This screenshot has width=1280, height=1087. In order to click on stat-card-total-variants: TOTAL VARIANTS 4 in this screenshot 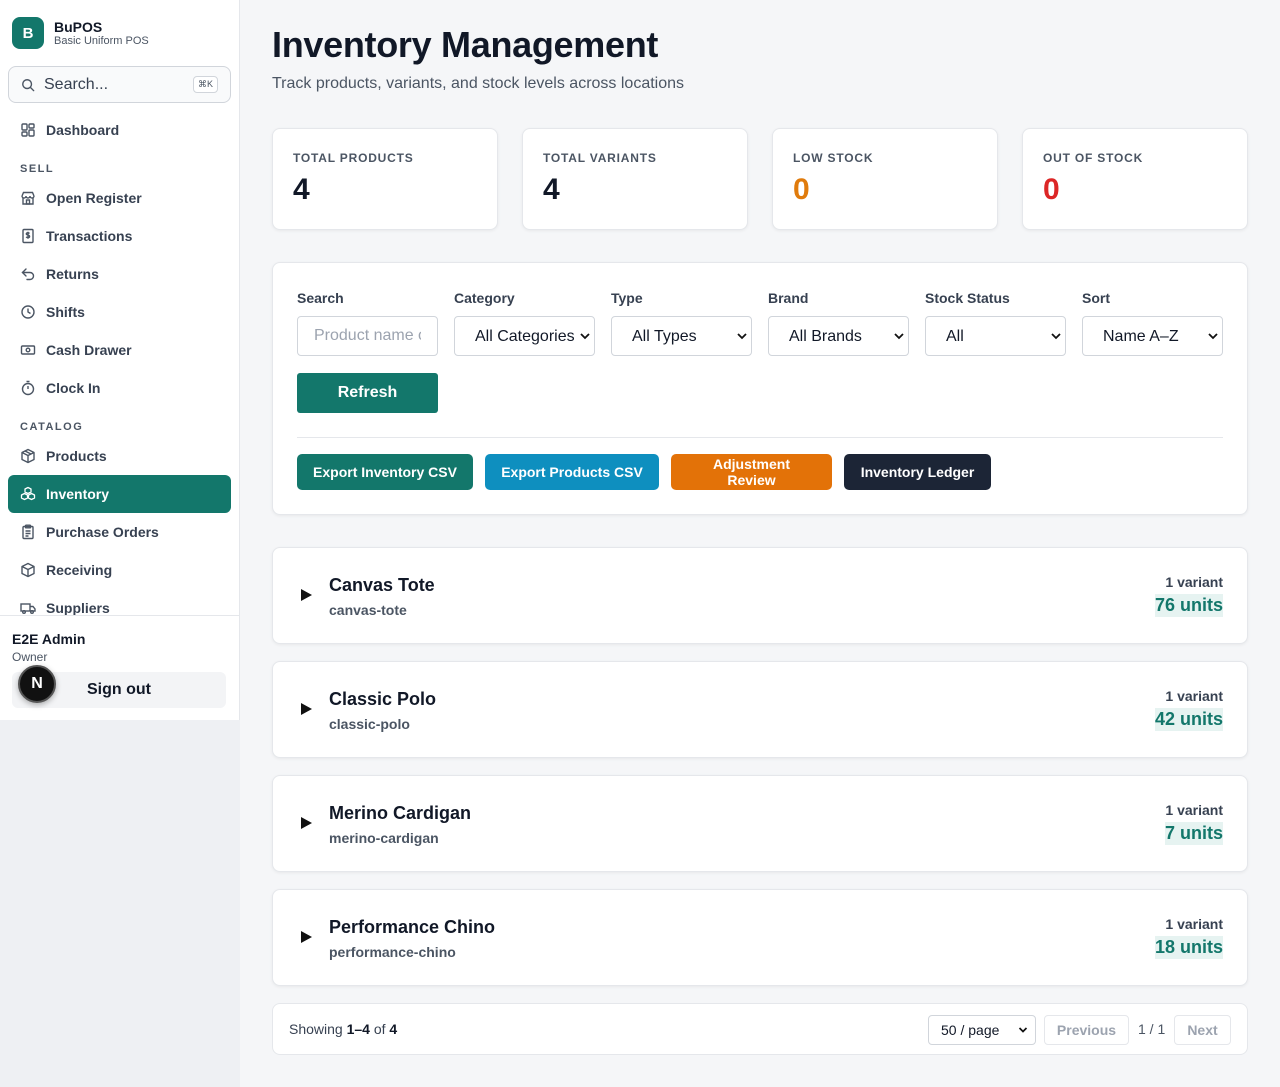, I will do `click(635, 179)`.